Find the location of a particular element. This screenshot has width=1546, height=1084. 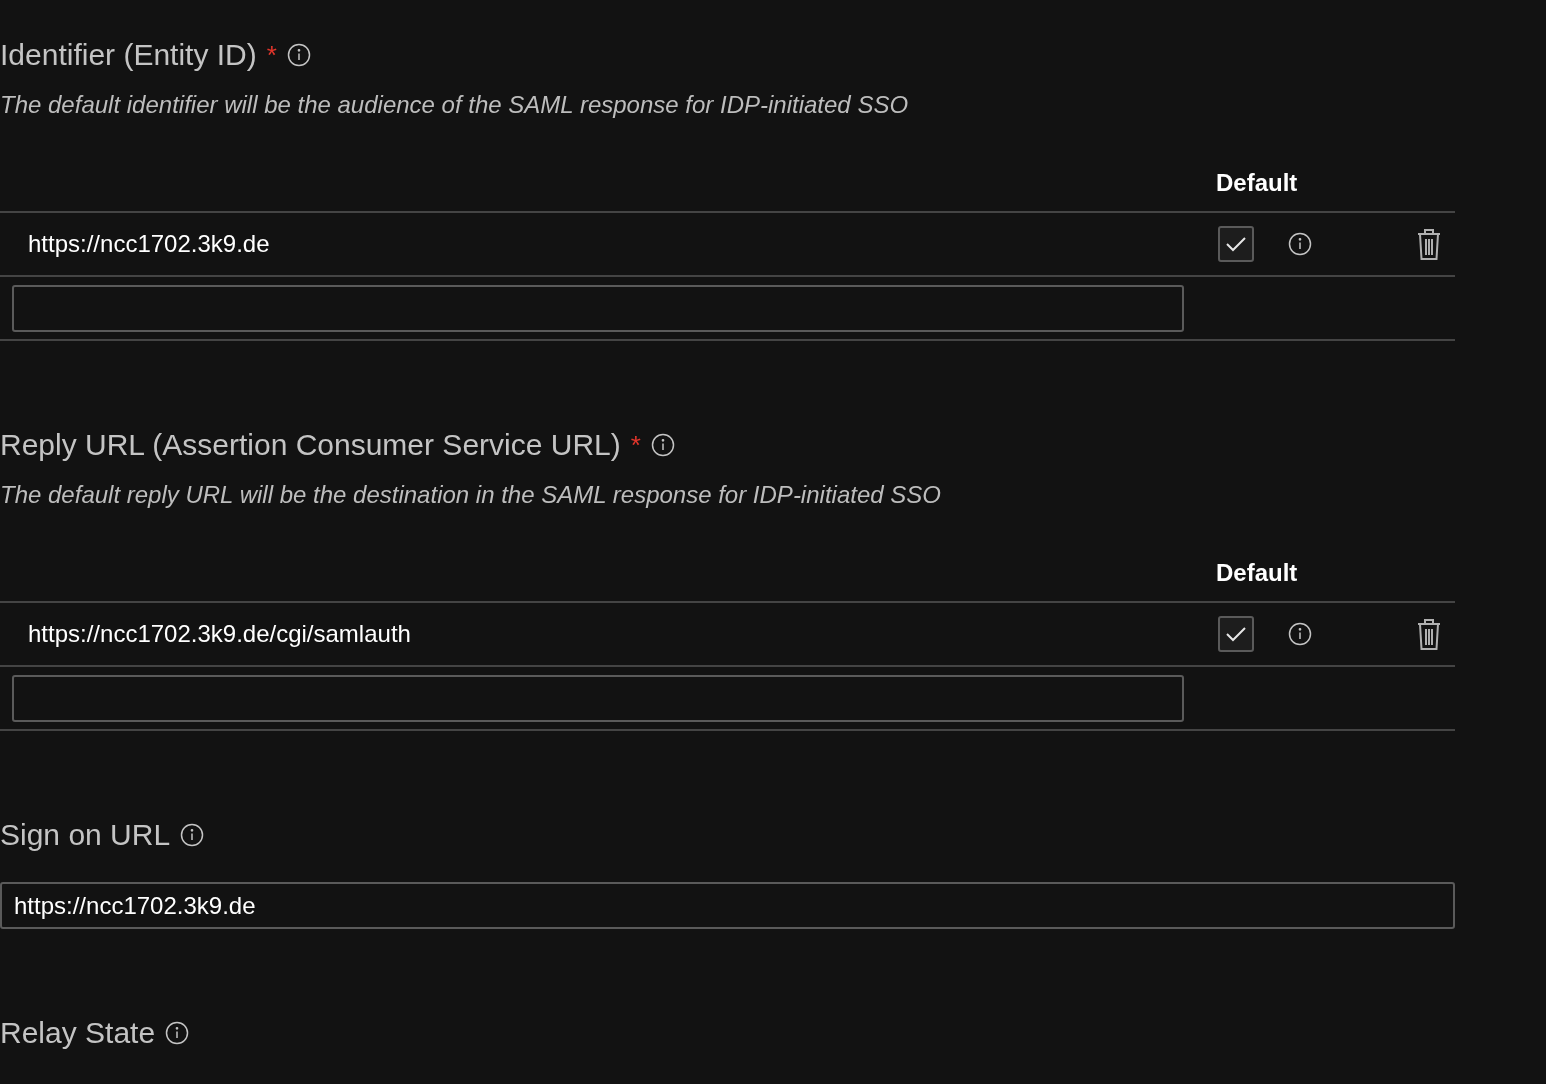

input-field: https://ncc1702.3k9.de is located at coordinates (727, 905).